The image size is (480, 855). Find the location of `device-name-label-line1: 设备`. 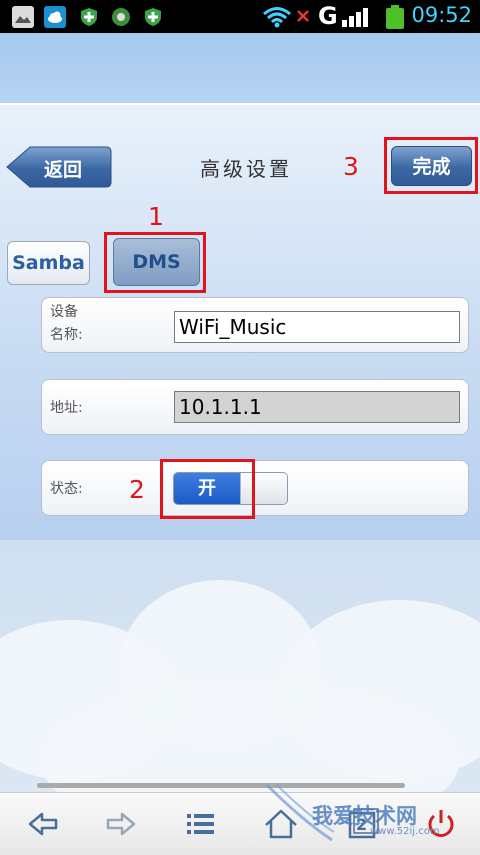

device-name-label-line1: 设备 is located at coordinates (64, 312).